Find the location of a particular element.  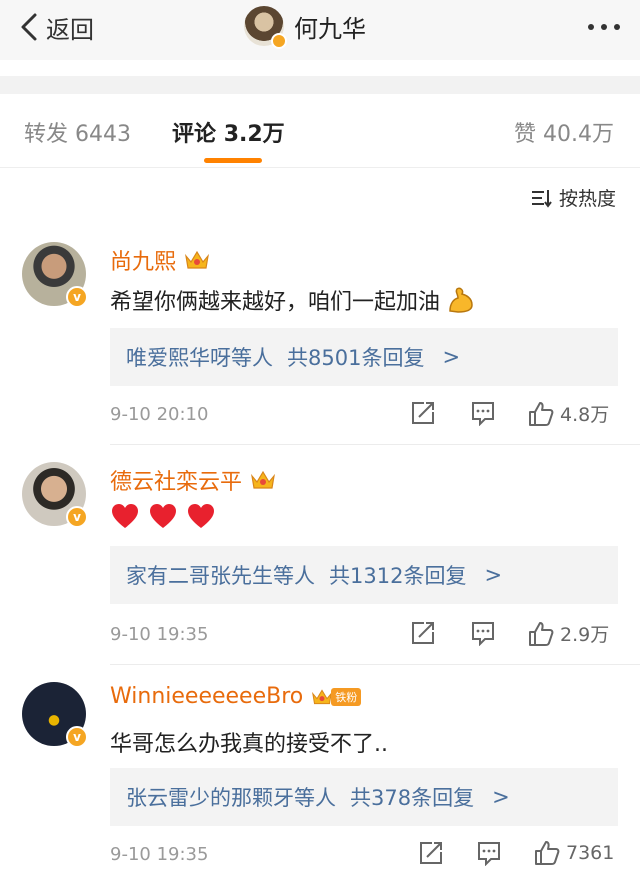

replies-count: 共8501条回复 is located at coordinates (356, 358).